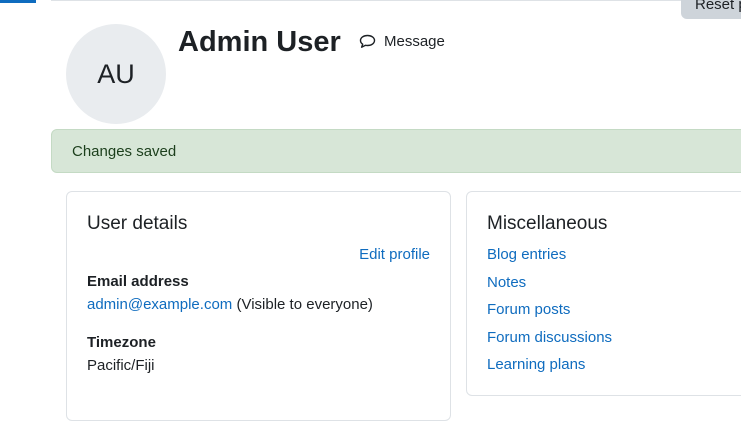  What do you see at coordinates (536, 364) in the screenshot?
I see `learning-plans-link: Learning plans` at bounding box center [536, 364].